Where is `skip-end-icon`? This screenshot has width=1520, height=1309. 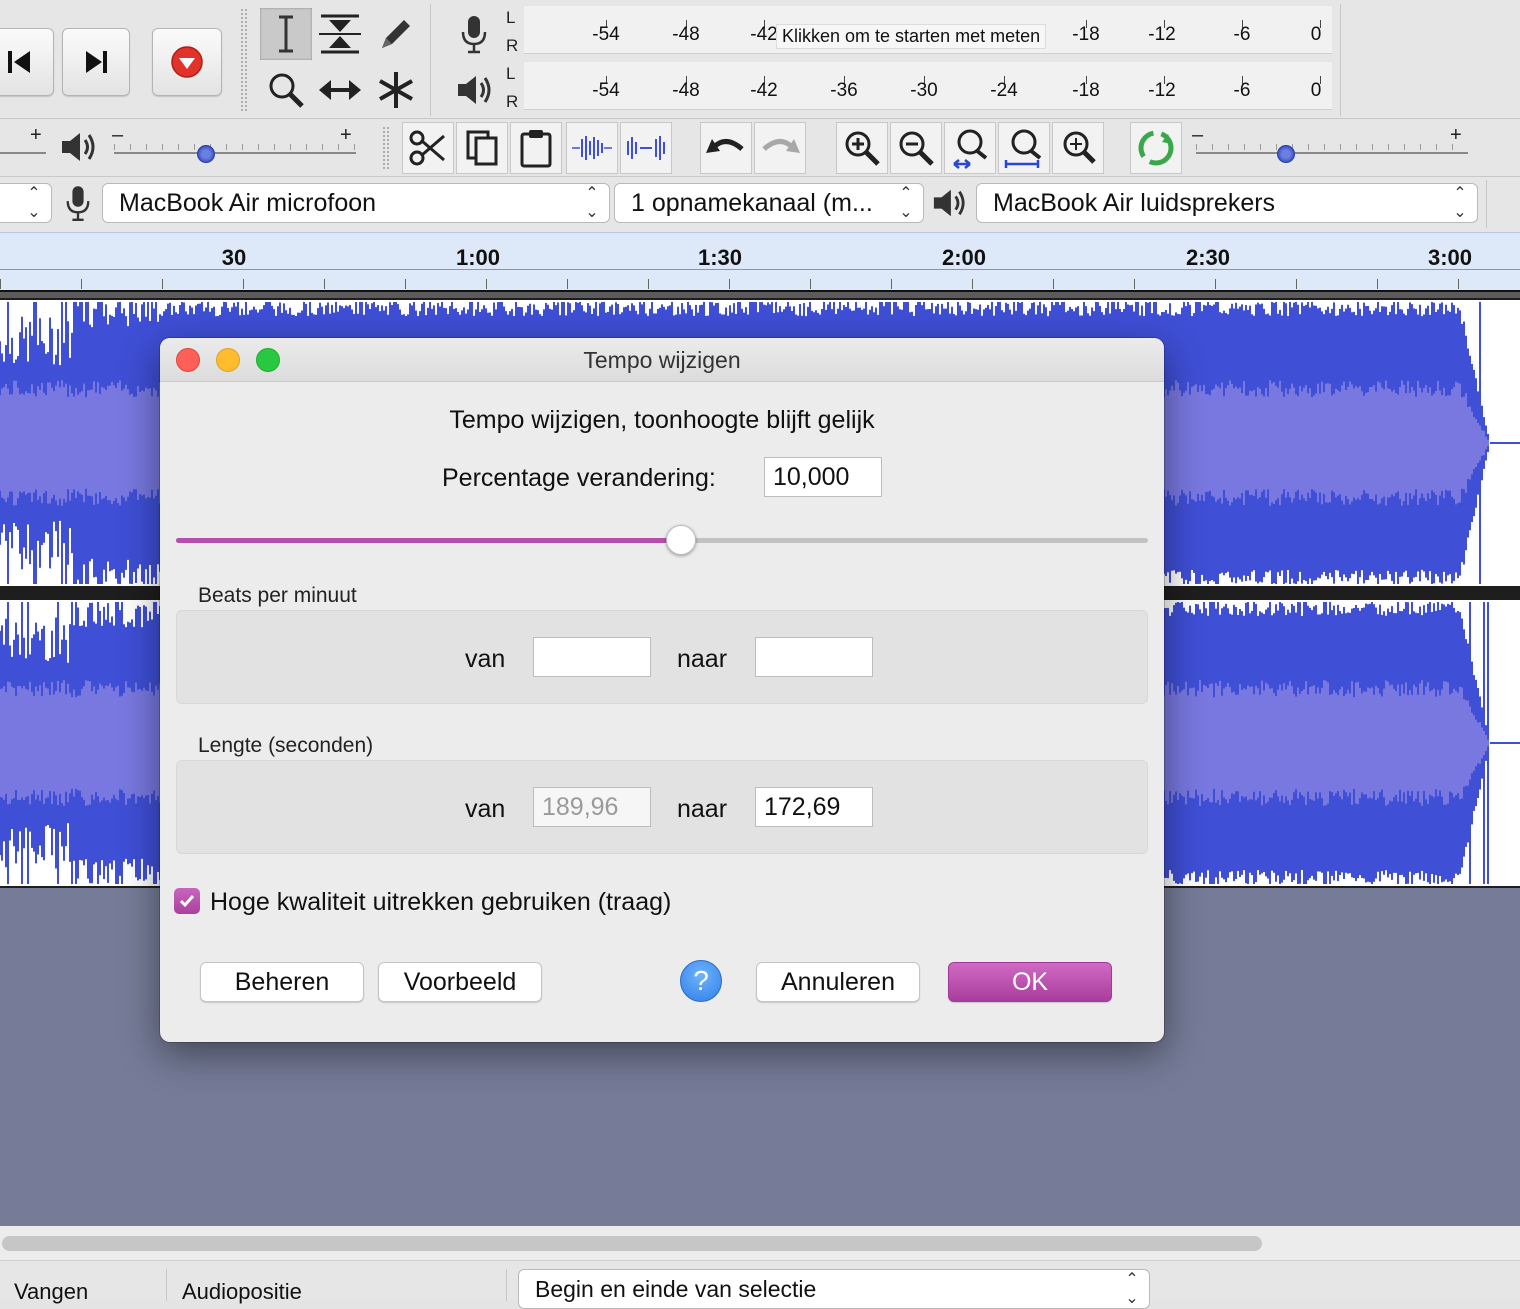
skip-end-icon is located at coordinates (96, 62).